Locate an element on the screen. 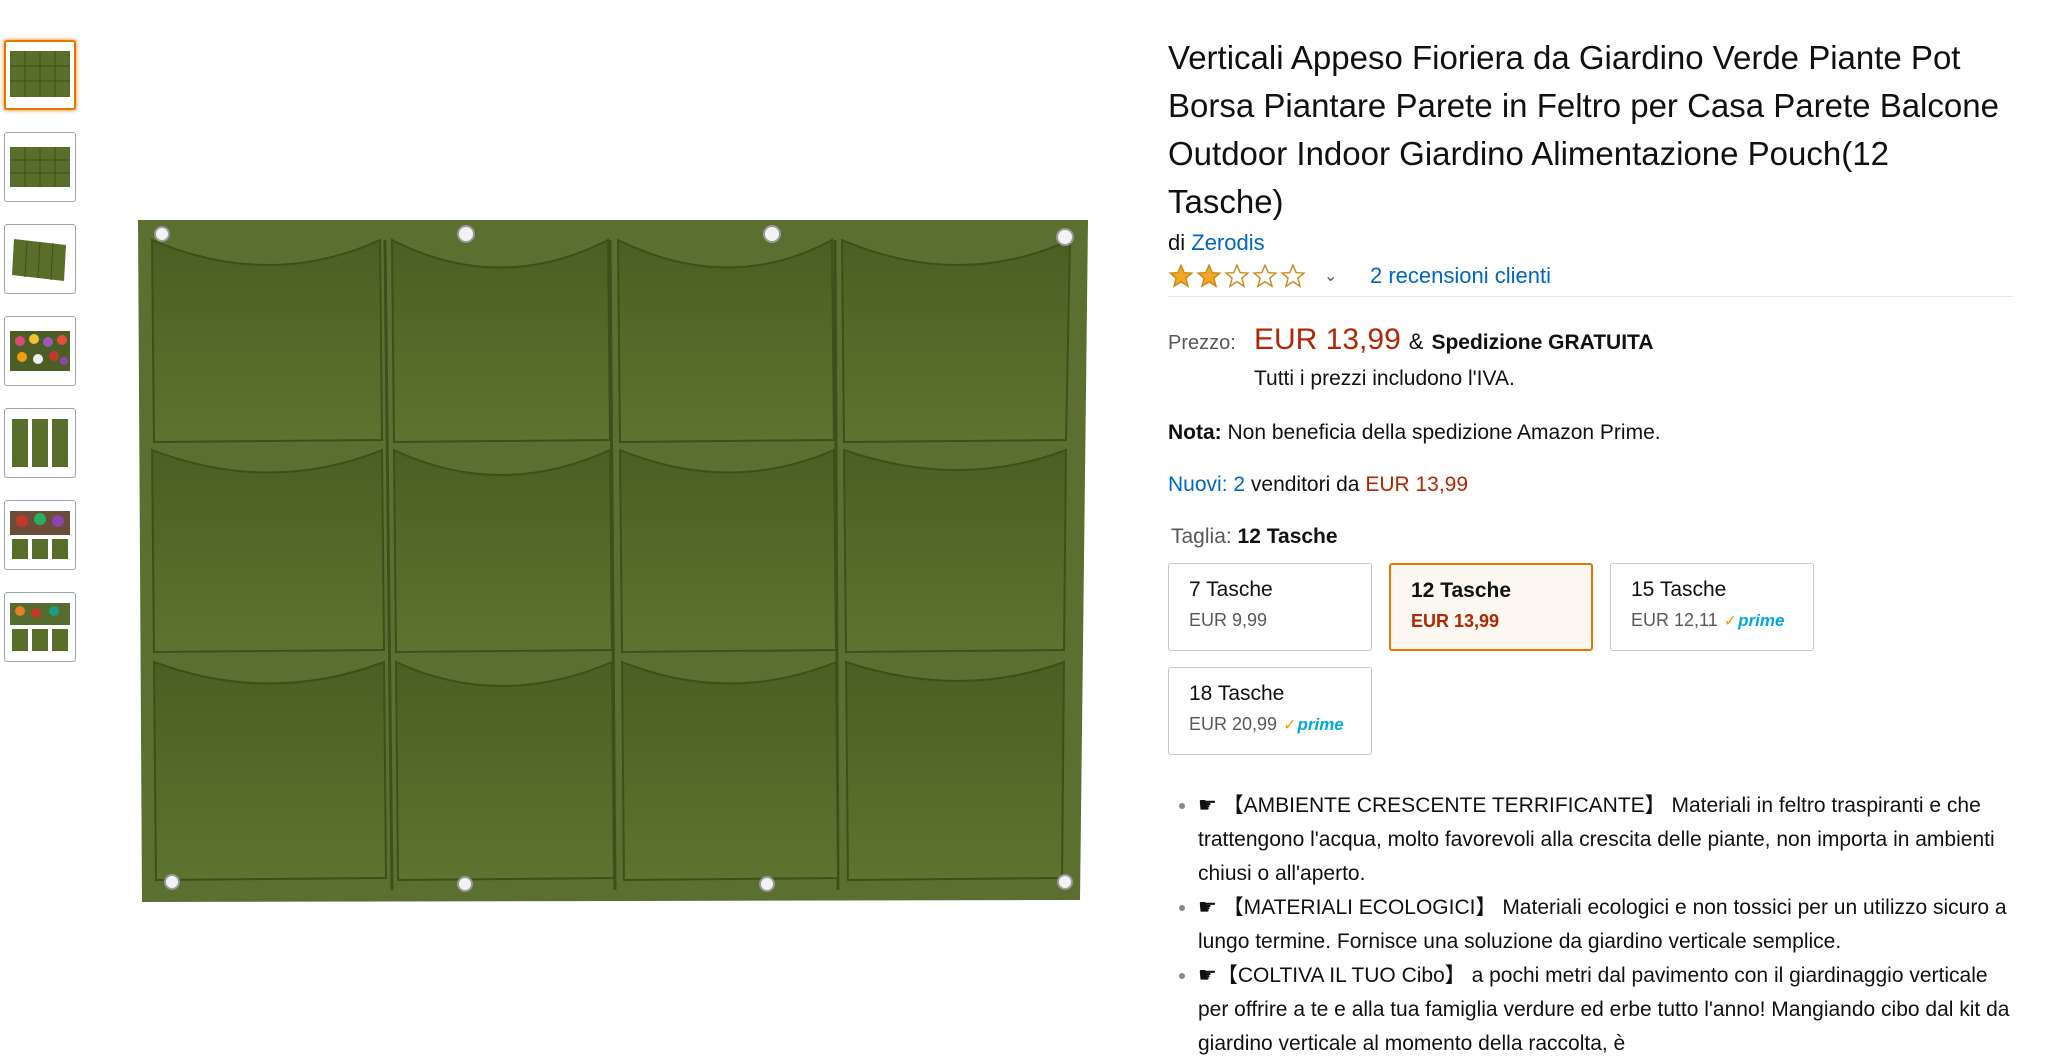 This screenshot has width=2048, height=1061. rating-row: ⌄ 2 recensioni clienti is located at coordinates (1590, 276).